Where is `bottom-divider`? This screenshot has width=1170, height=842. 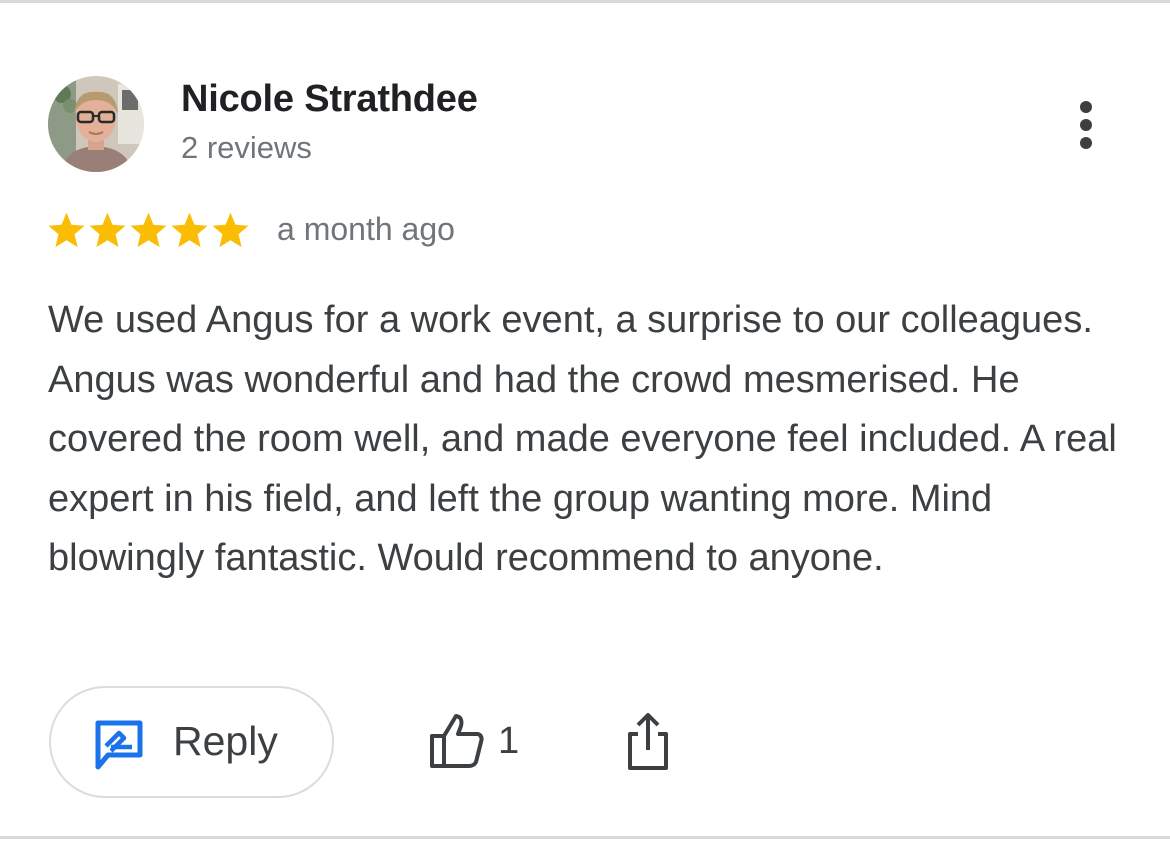 bottom-divider is located at coordinates (585, 837).